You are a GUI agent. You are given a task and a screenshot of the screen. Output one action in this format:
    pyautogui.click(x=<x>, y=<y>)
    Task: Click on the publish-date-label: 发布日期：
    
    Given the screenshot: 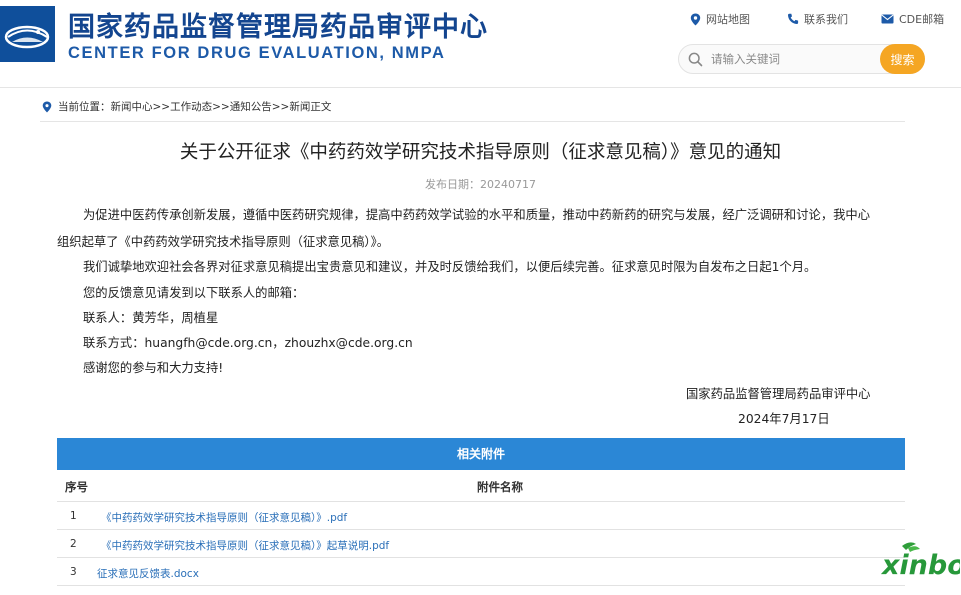 What is the action you would take?
    pyautogui.click(x=452, y=184)
    